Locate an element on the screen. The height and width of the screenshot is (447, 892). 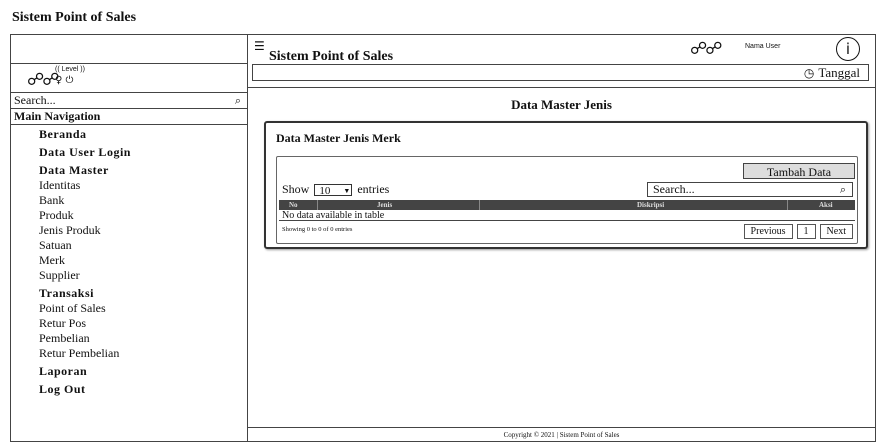
next-page-button: Next is located at coordinates (836, 231).